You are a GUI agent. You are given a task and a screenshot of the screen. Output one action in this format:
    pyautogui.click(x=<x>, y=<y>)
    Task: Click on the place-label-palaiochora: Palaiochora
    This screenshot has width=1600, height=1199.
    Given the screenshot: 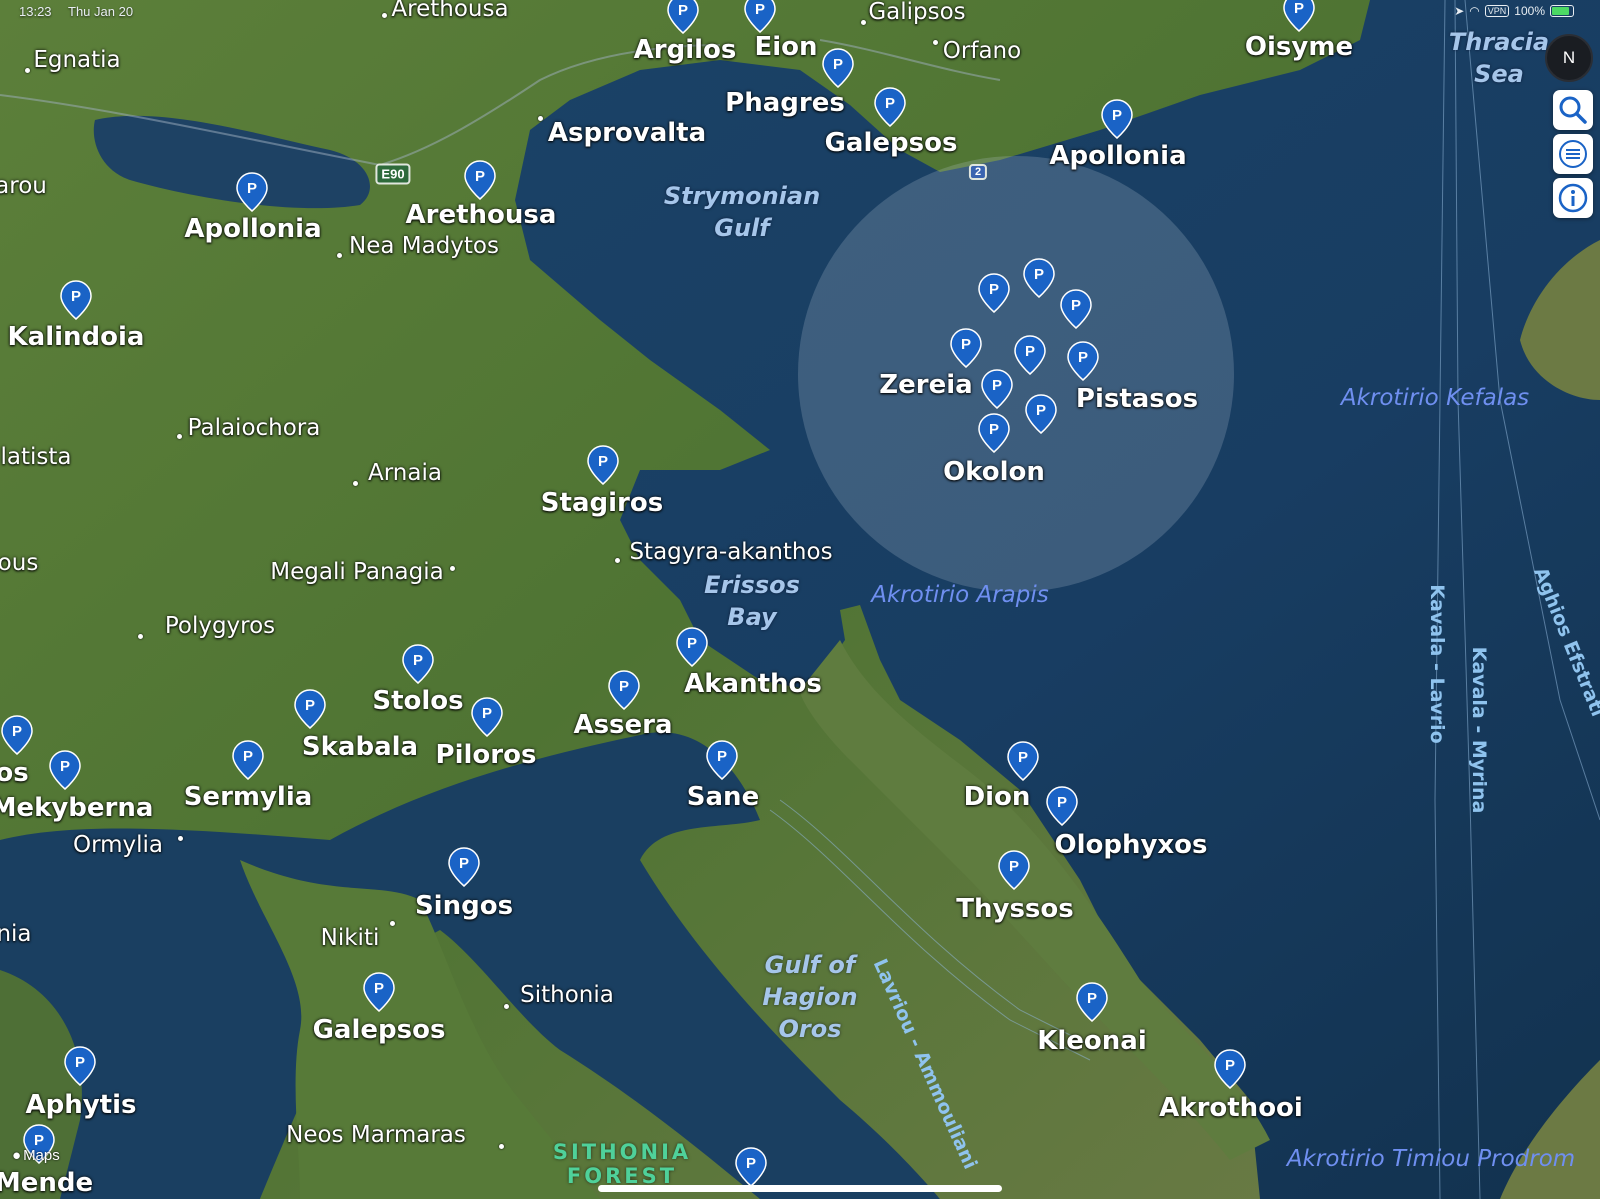 What is the action you would take?
    pyautogui.click(x=254, y=428)
    